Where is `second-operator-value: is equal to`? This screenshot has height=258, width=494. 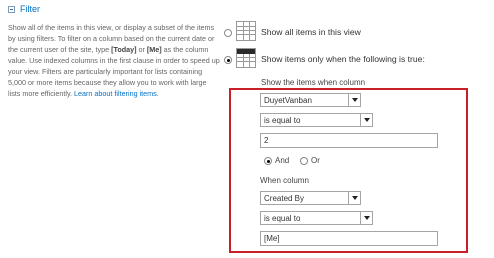
second-operator-value: is equal to is located at coordinates (282, 218).